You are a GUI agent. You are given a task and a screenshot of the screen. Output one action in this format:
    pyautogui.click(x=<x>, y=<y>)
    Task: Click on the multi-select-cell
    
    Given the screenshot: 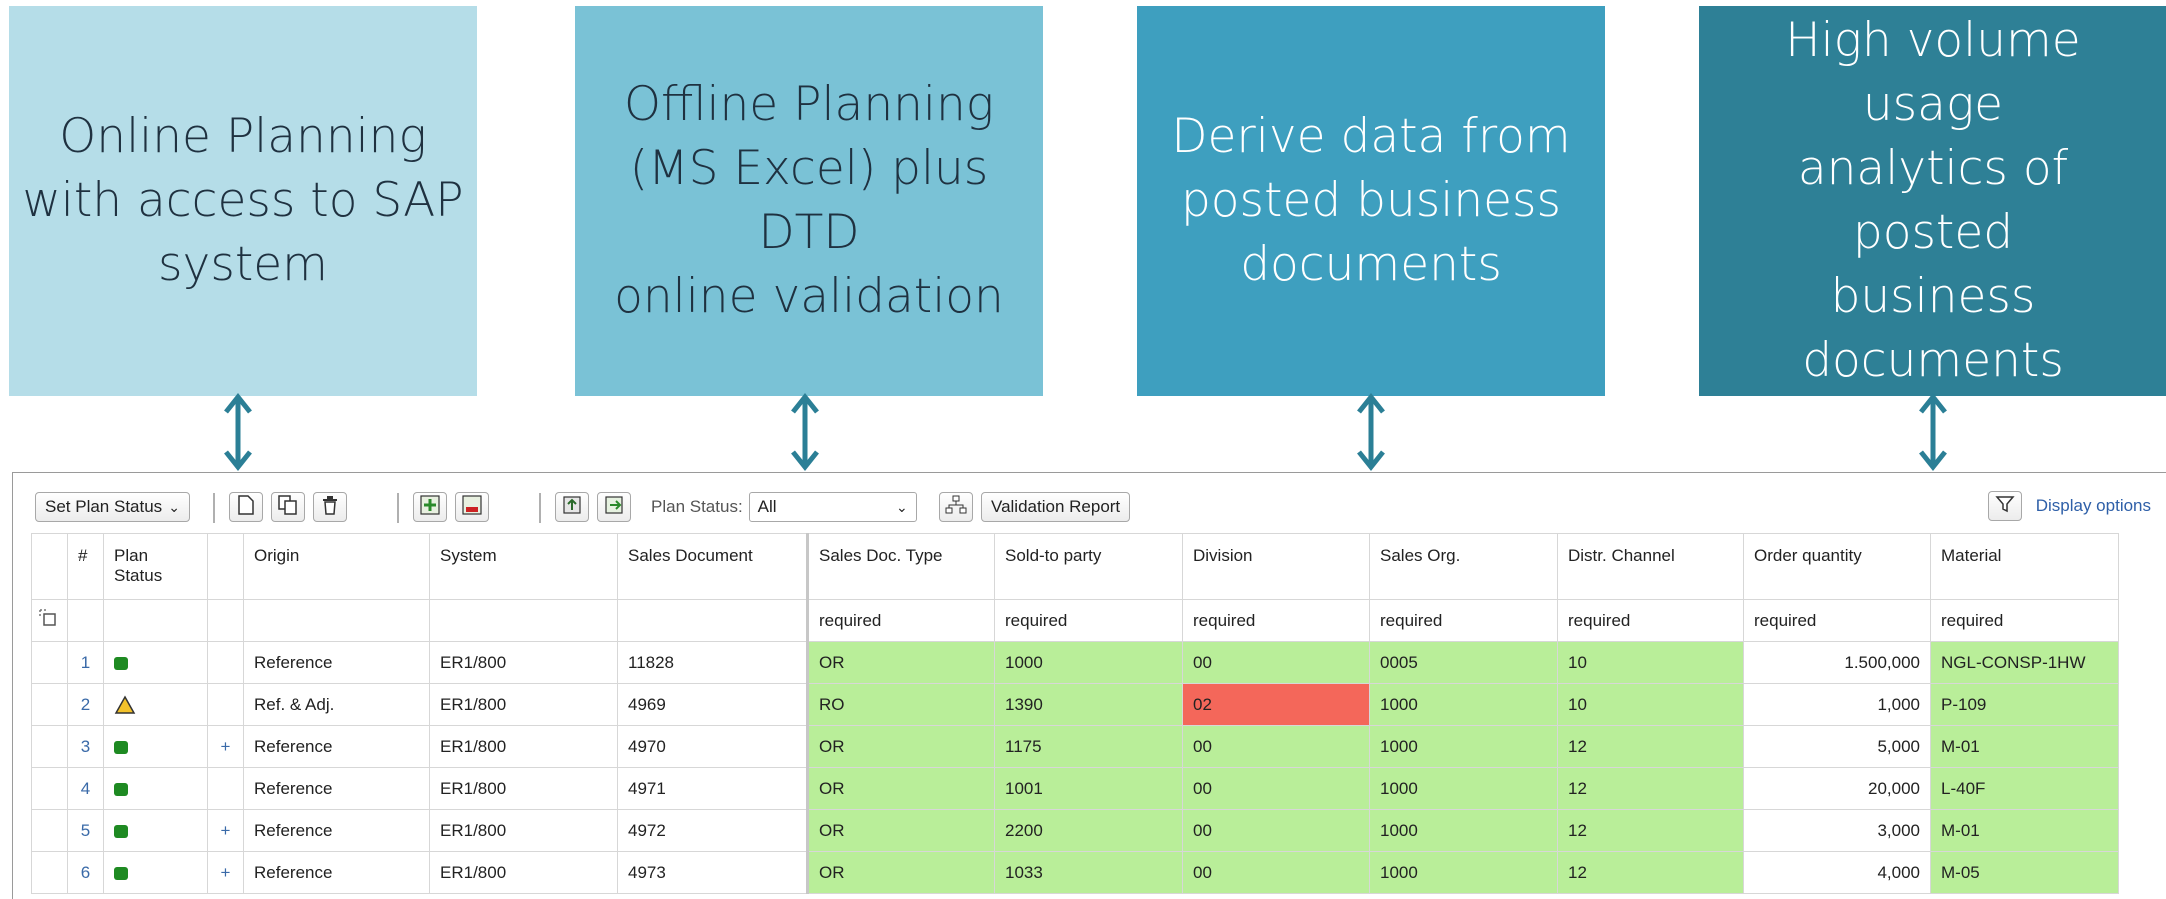 What is the action you would take?
    pyautogui.click(x=49, y=620)
    